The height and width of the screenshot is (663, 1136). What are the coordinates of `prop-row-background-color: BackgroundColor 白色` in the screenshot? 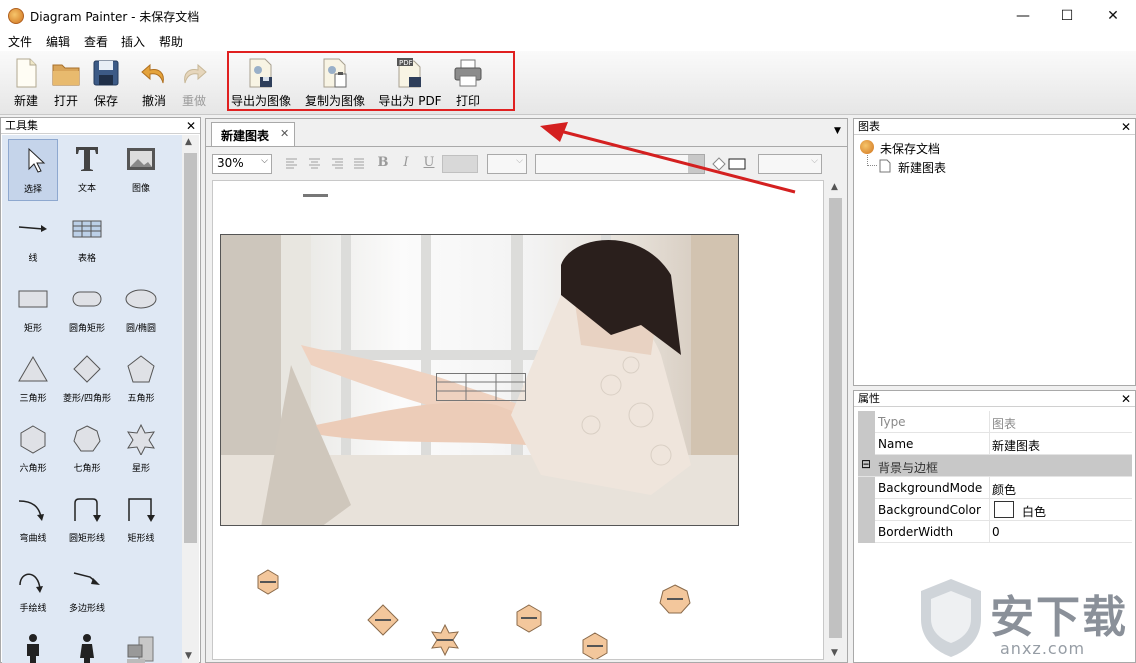 It's located at (995, 510).